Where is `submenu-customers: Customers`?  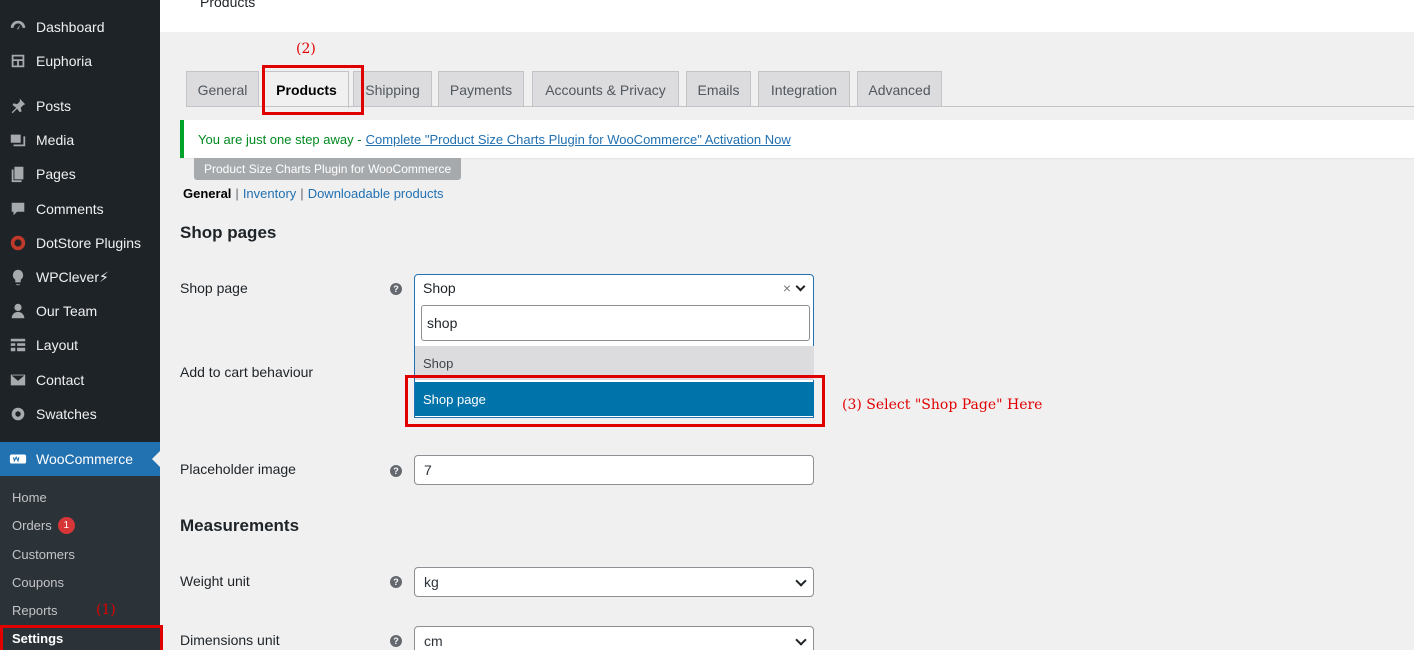 submenu-customers: Customers is located at coordinates (43, 554).